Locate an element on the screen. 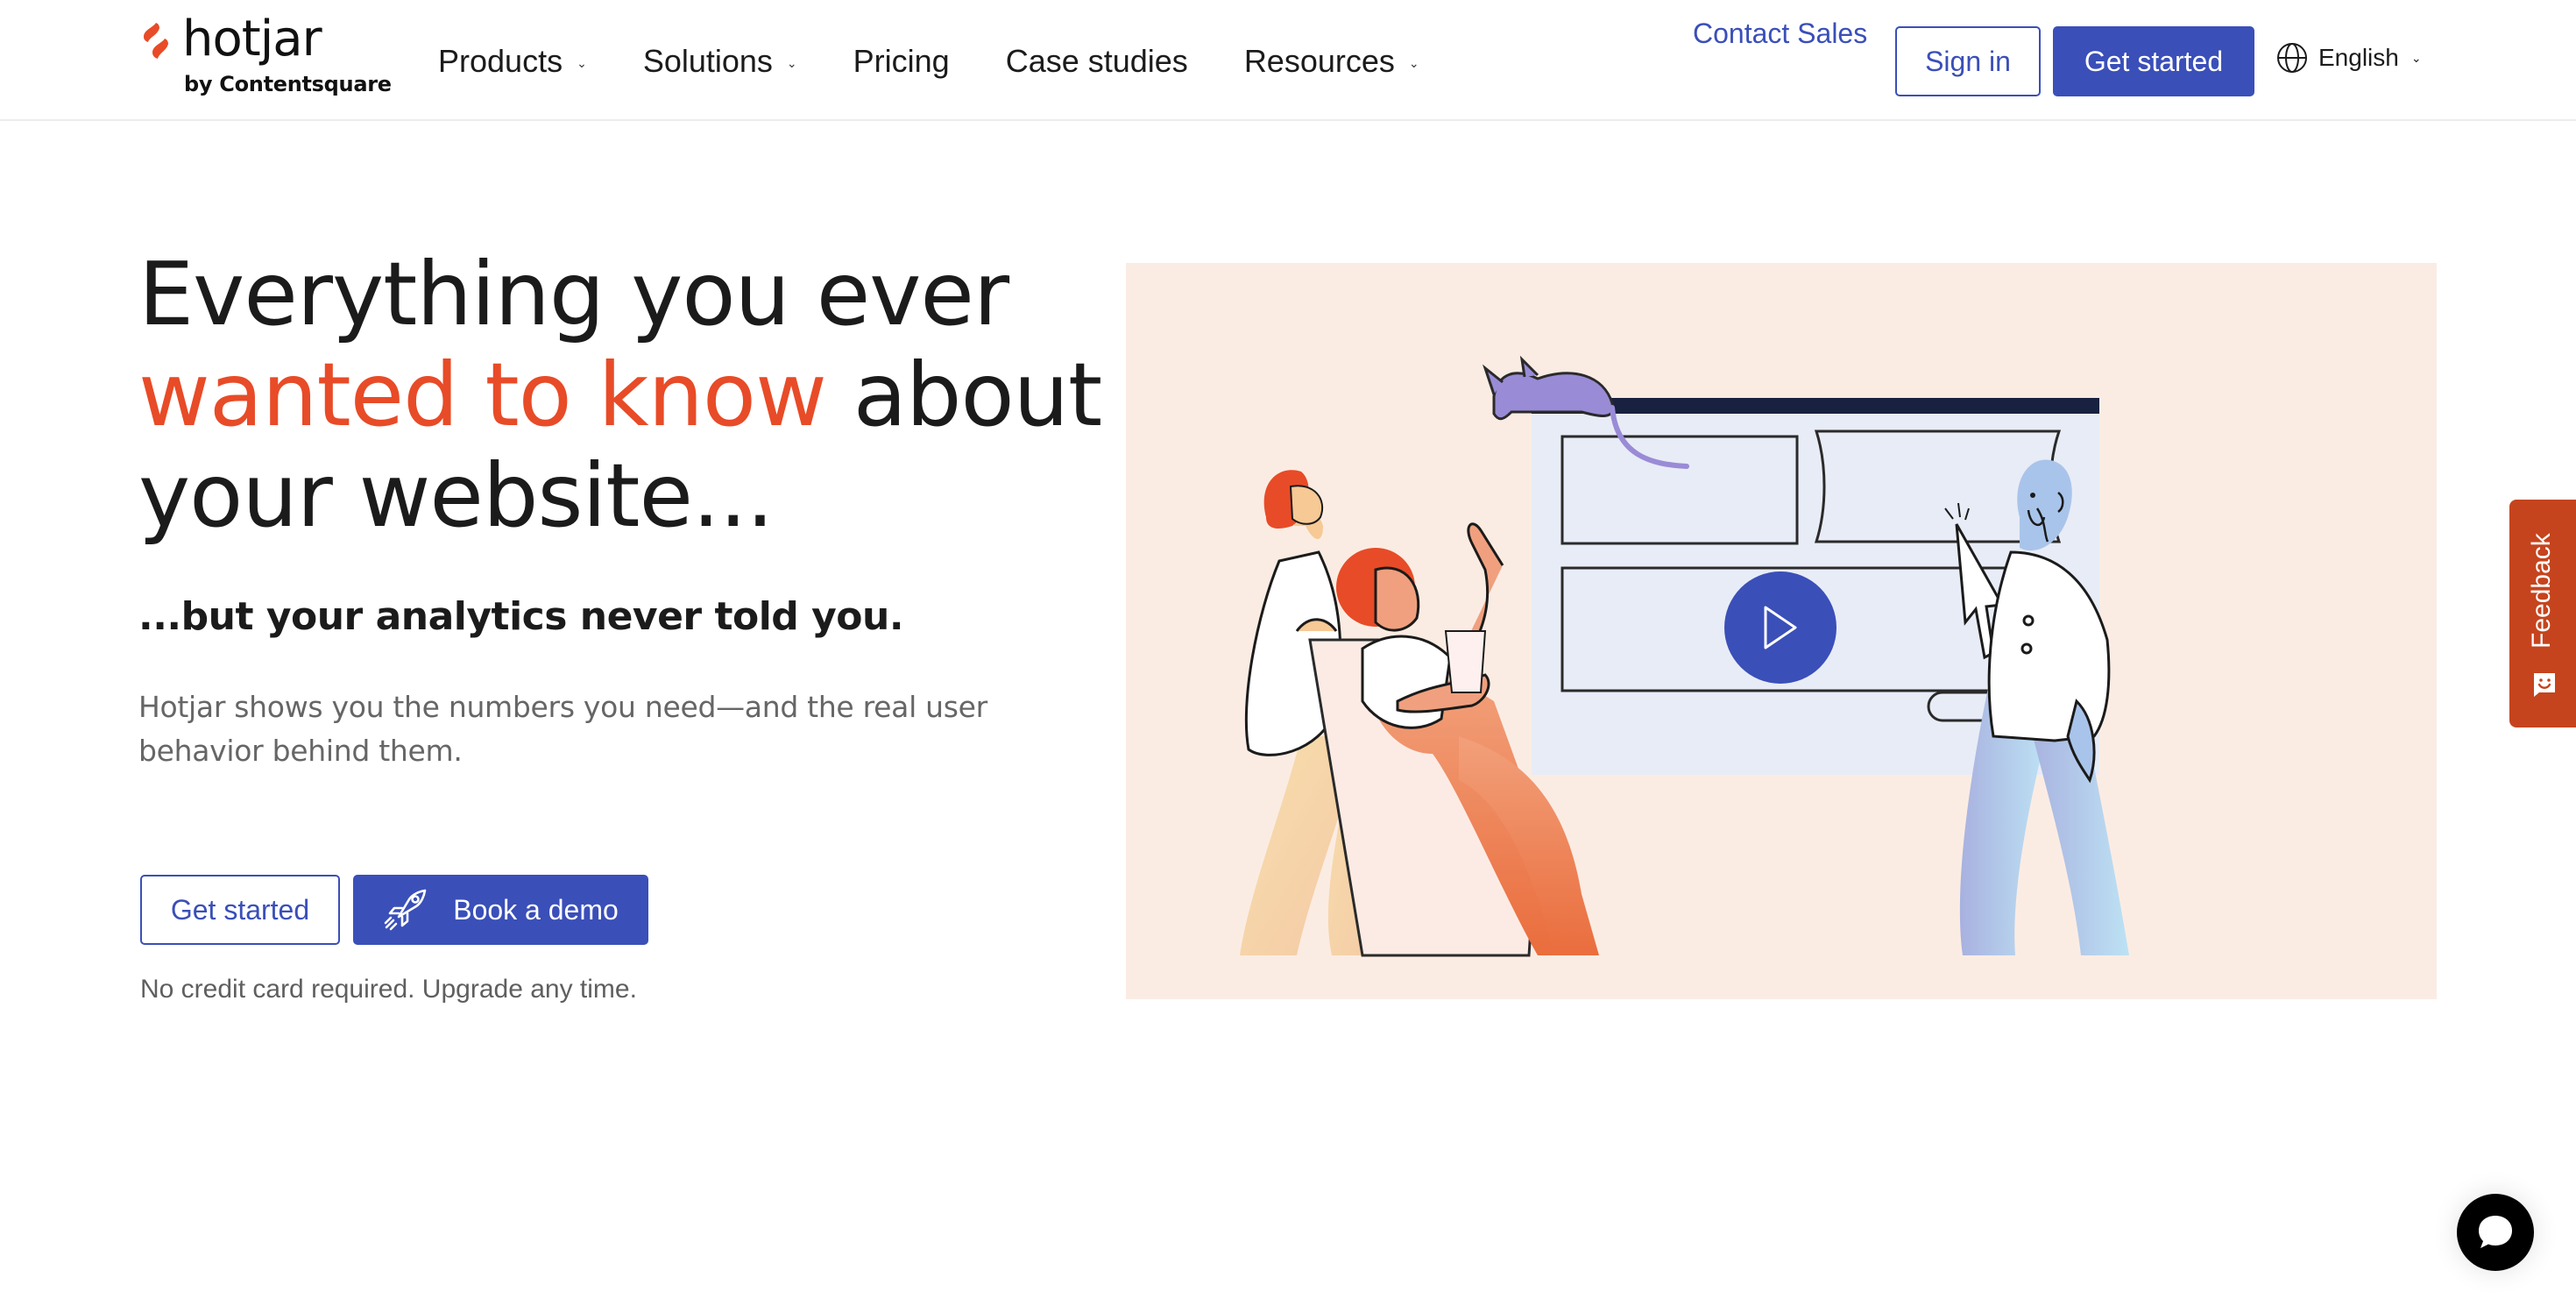 The height and width of the screenshot is (1313, 2576). menu-item-resources: Resources ⌄ is located at coordinates (1331, 61).